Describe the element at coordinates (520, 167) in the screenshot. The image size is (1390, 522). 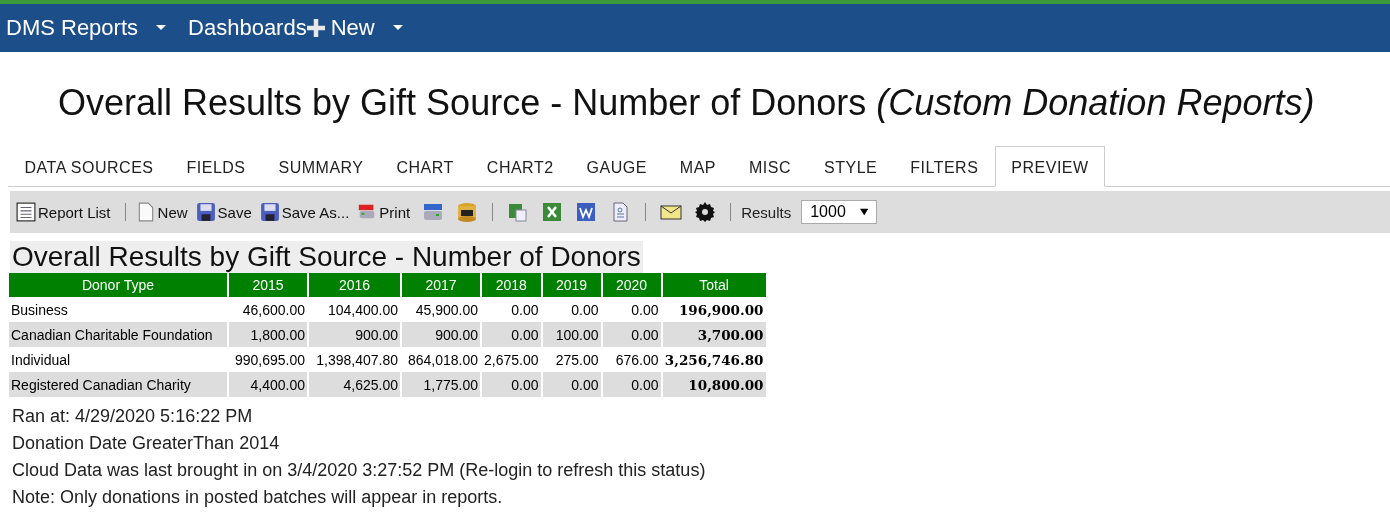
I see `tab: CHART2` at that location.